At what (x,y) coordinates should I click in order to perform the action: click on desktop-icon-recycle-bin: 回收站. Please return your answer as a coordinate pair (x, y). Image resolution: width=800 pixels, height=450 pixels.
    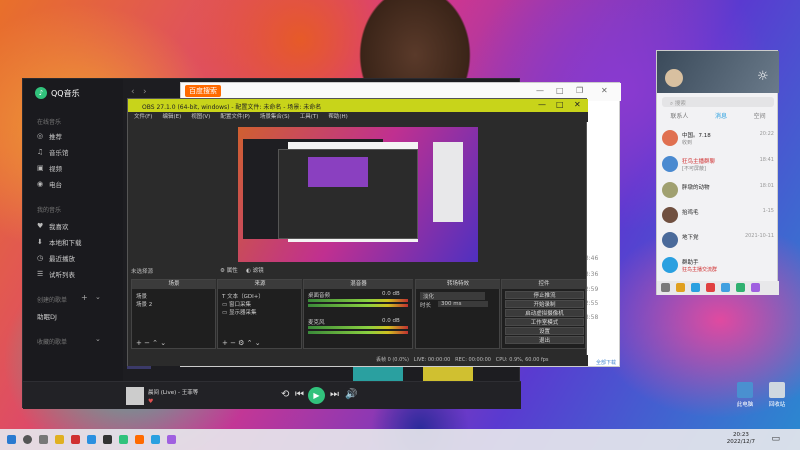
    Looking at the image, I should click on (777, 395).